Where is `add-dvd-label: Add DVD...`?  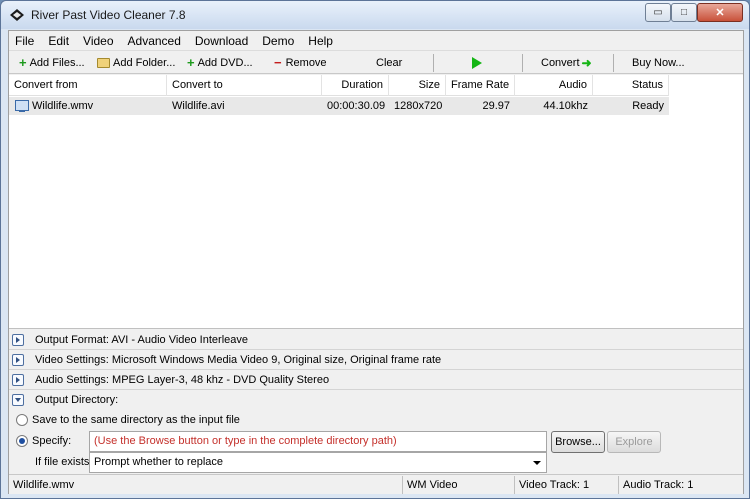
add-dvd-label: Add DVD... is located at coordinates (225, 63).